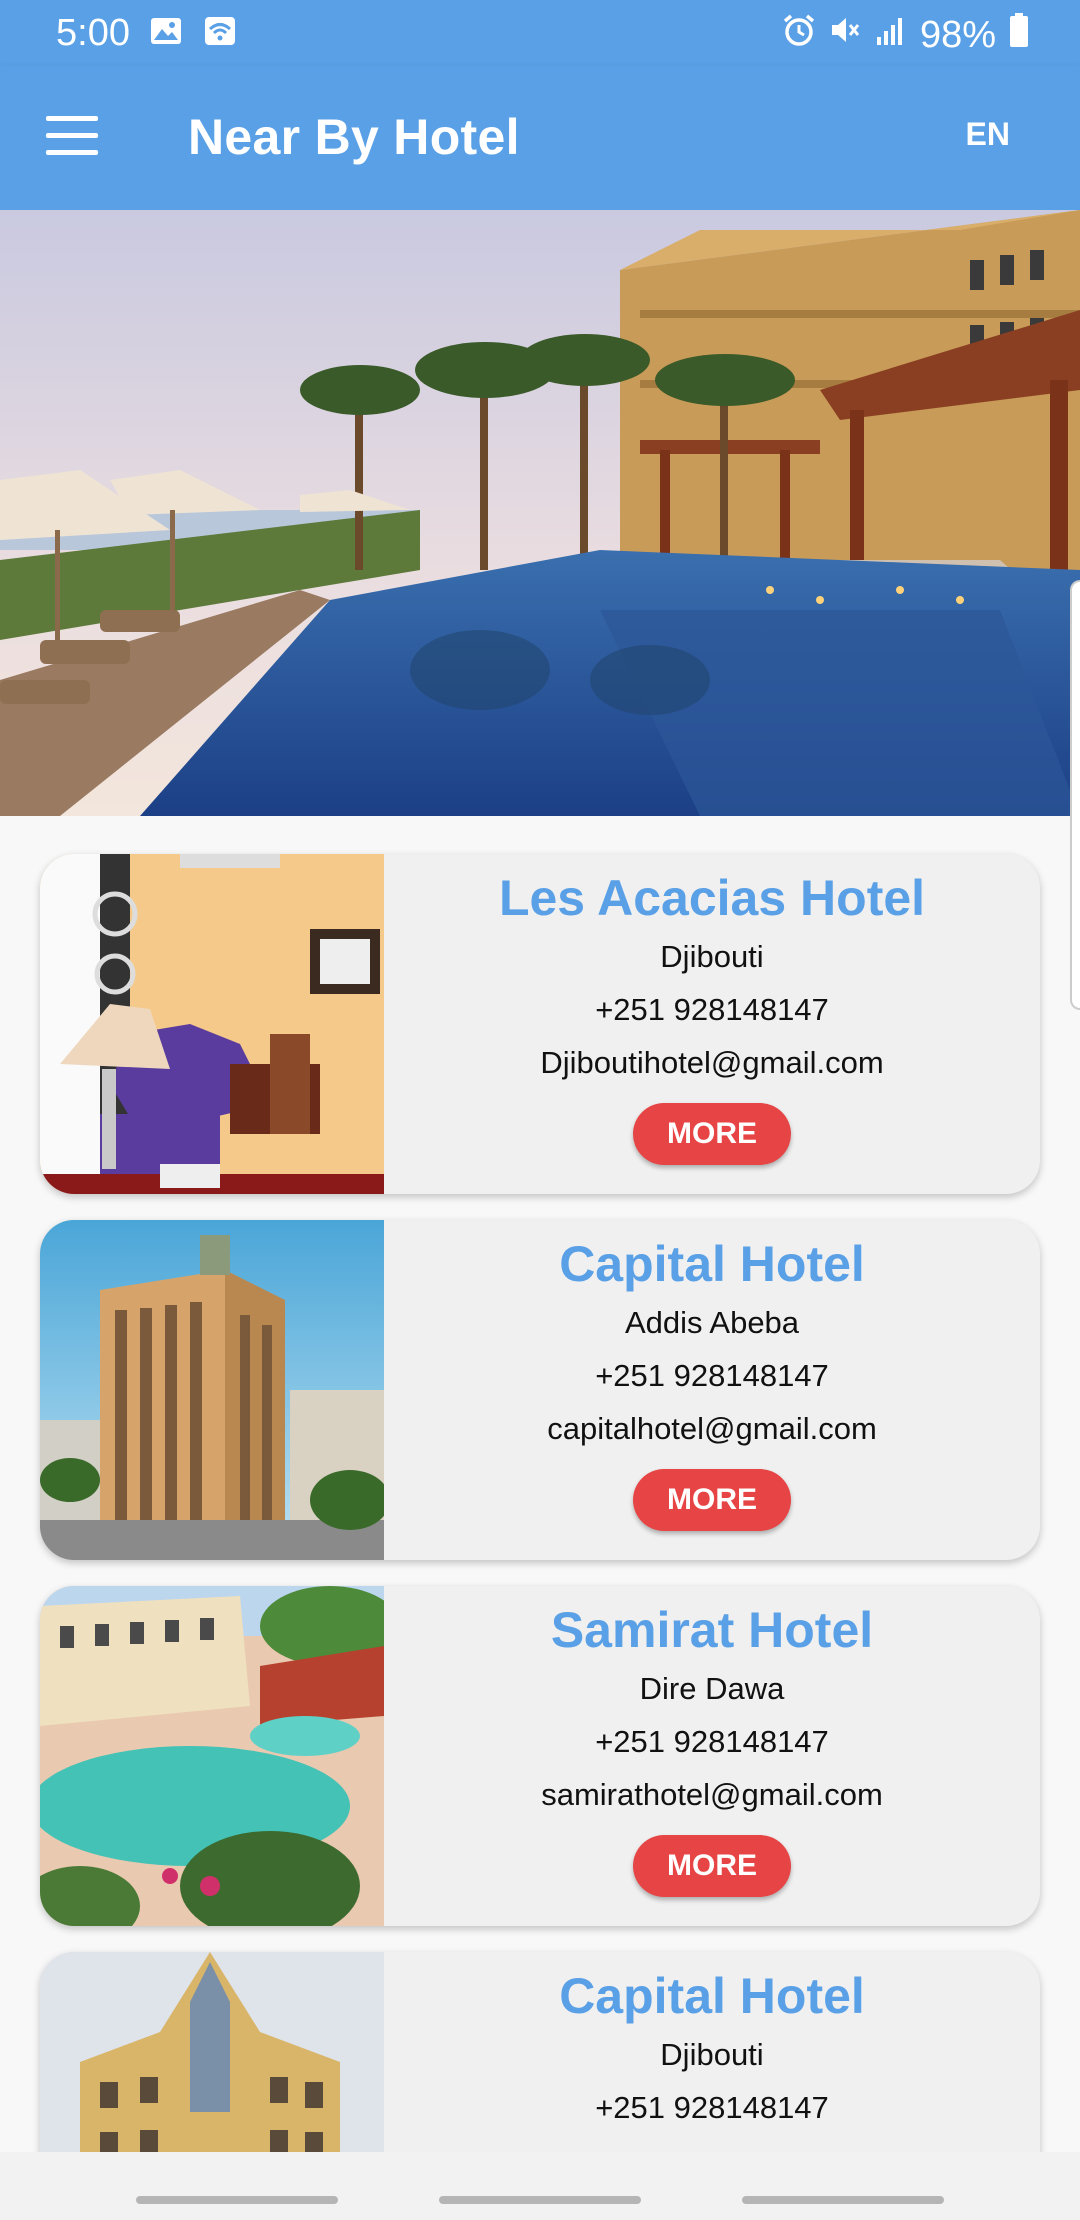 This screenshot has height=2220, width=1080. What do you see at coordinates (72, 136) in the screenshot?
I see `menu-icon` at bounding box center [72, 136].